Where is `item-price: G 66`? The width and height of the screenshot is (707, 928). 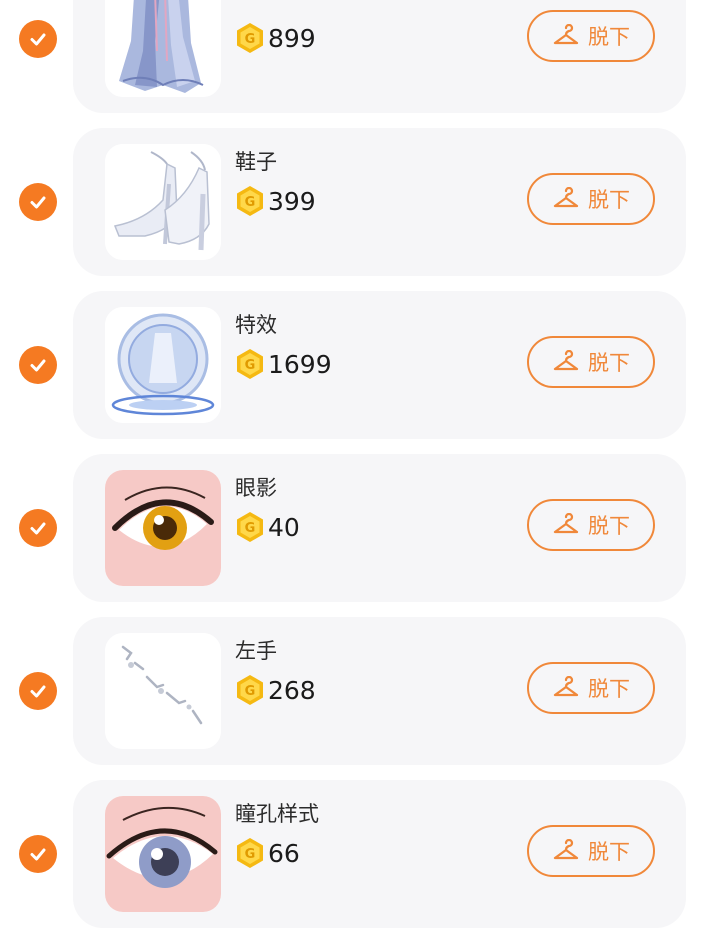
item-price: G 66 is located at coordinates (267, 853).